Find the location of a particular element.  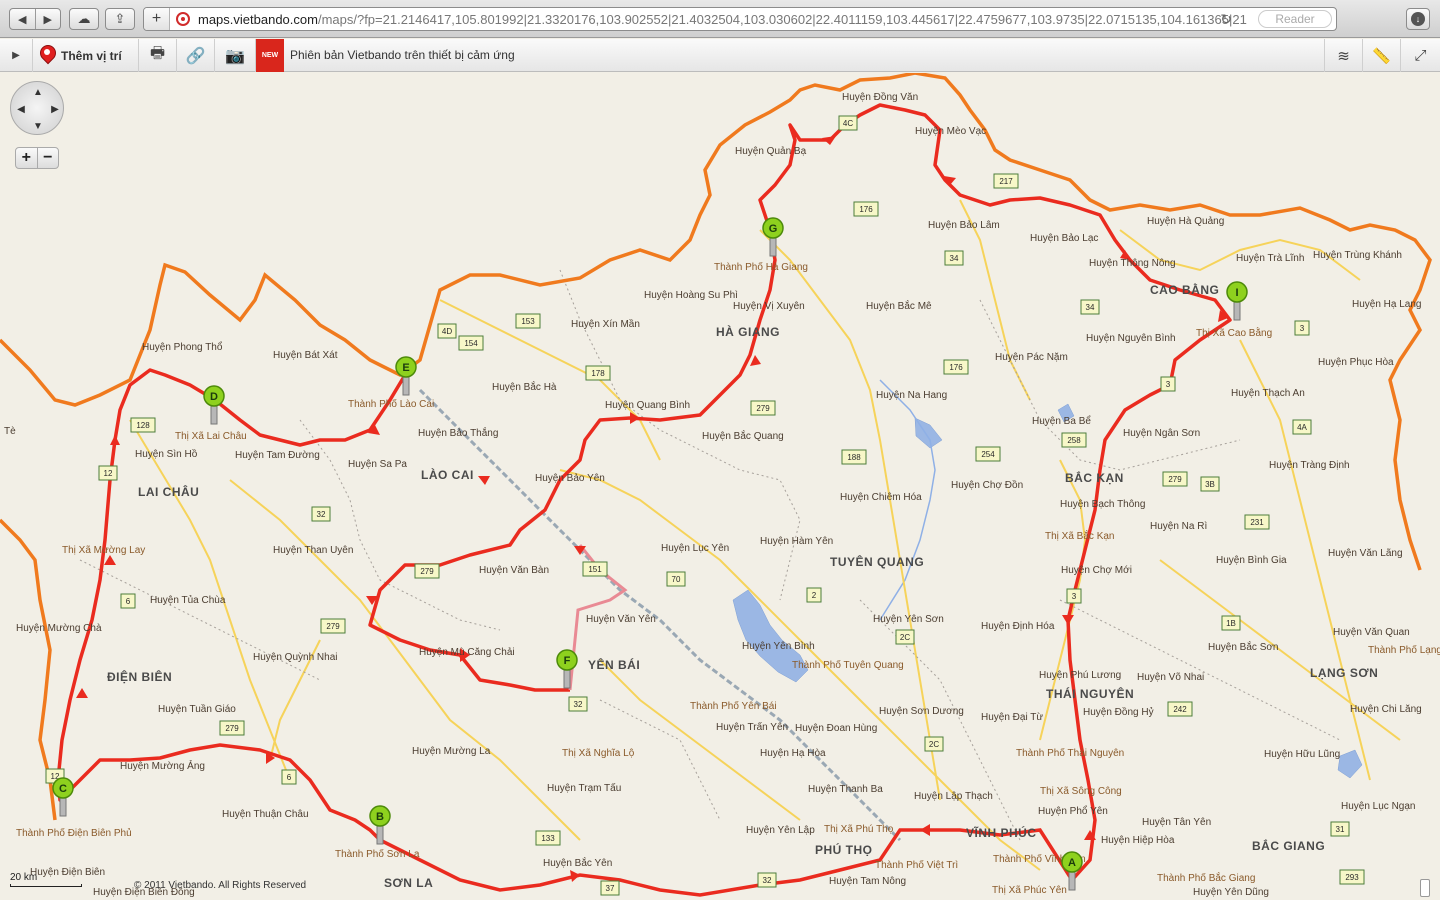

camera-icon: 📷 is located at coordinates (235, 55).